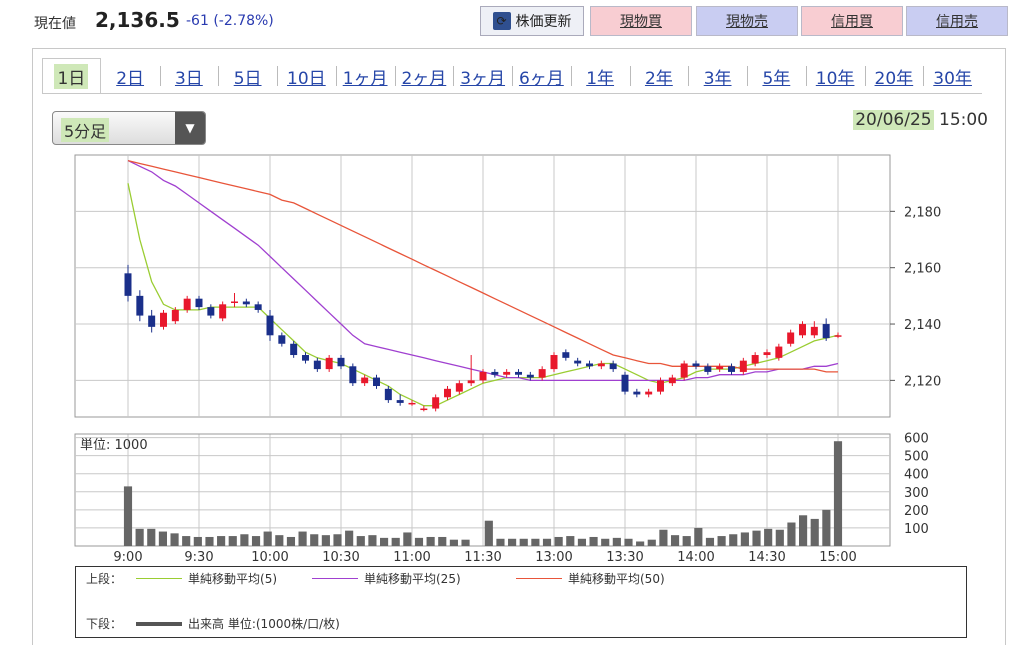 Image resolution: width=1024 pixels, height=645 pixels. Describe the element at coordinates (922, 269) in the screenshot. I see `price-ytick-label: 2,160` at that location.